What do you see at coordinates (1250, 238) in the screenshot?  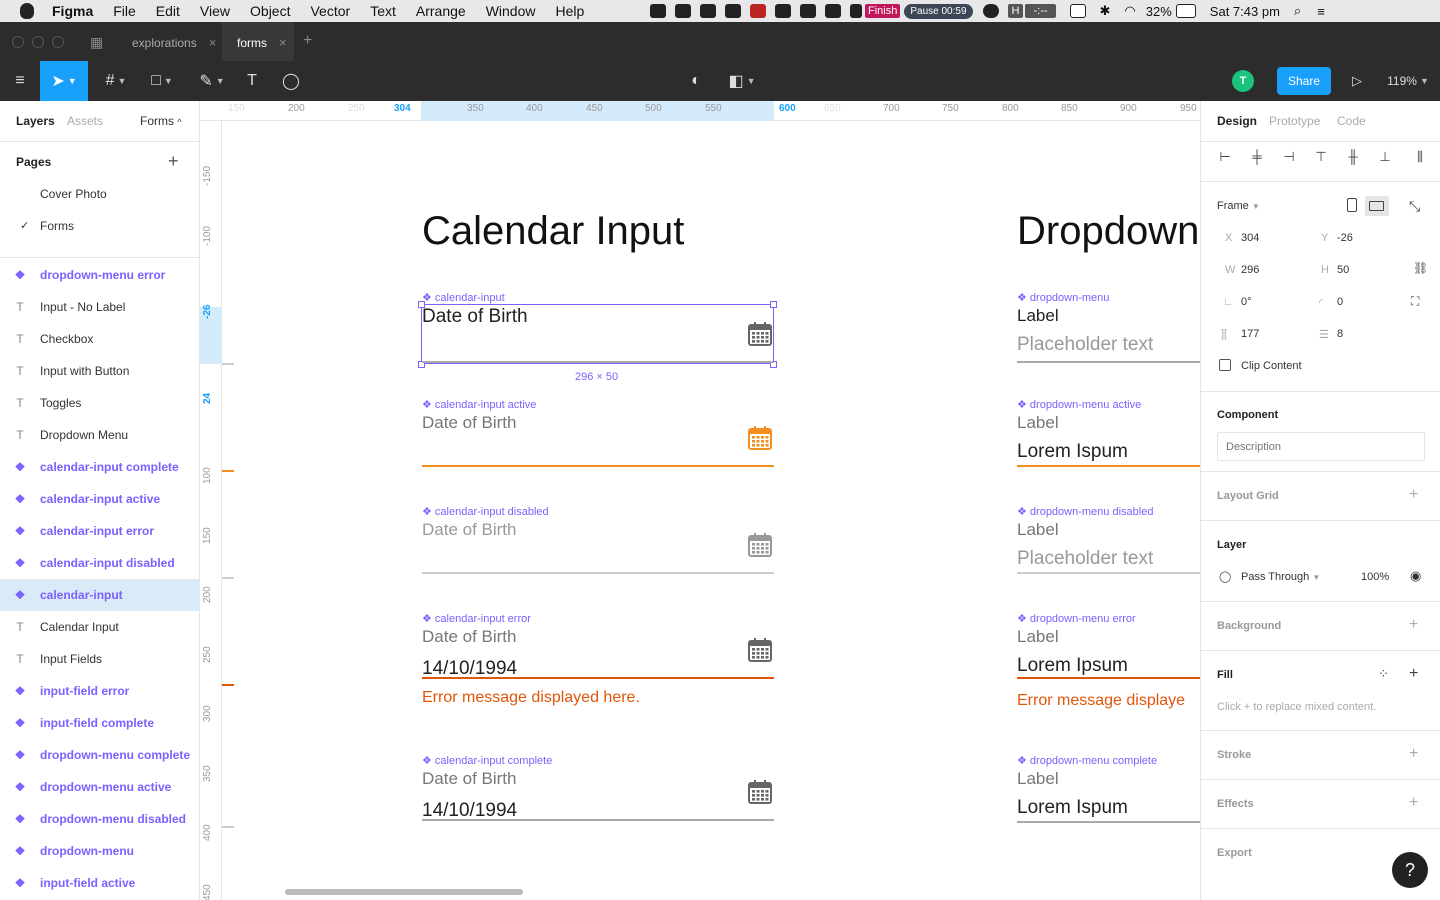 I see `x-input: 304` at bounding box center [1250, 238].